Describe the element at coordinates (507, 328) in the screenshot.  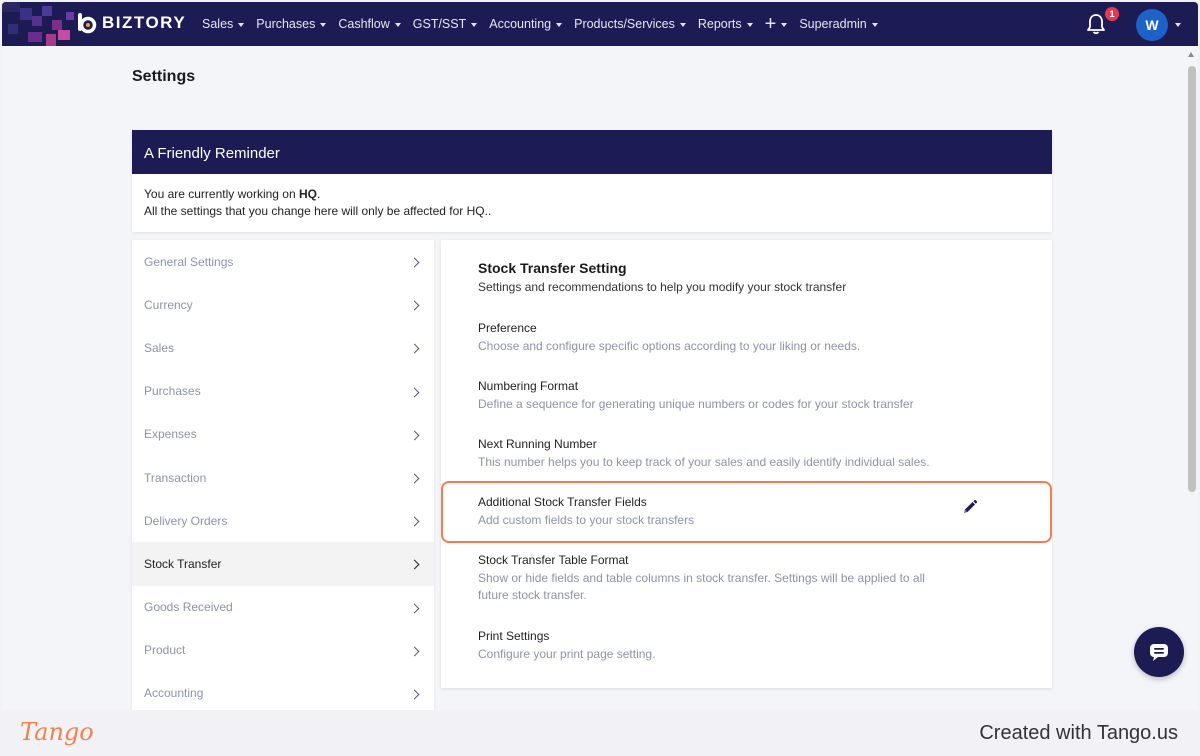
I see `option-title: Preference` at that location.